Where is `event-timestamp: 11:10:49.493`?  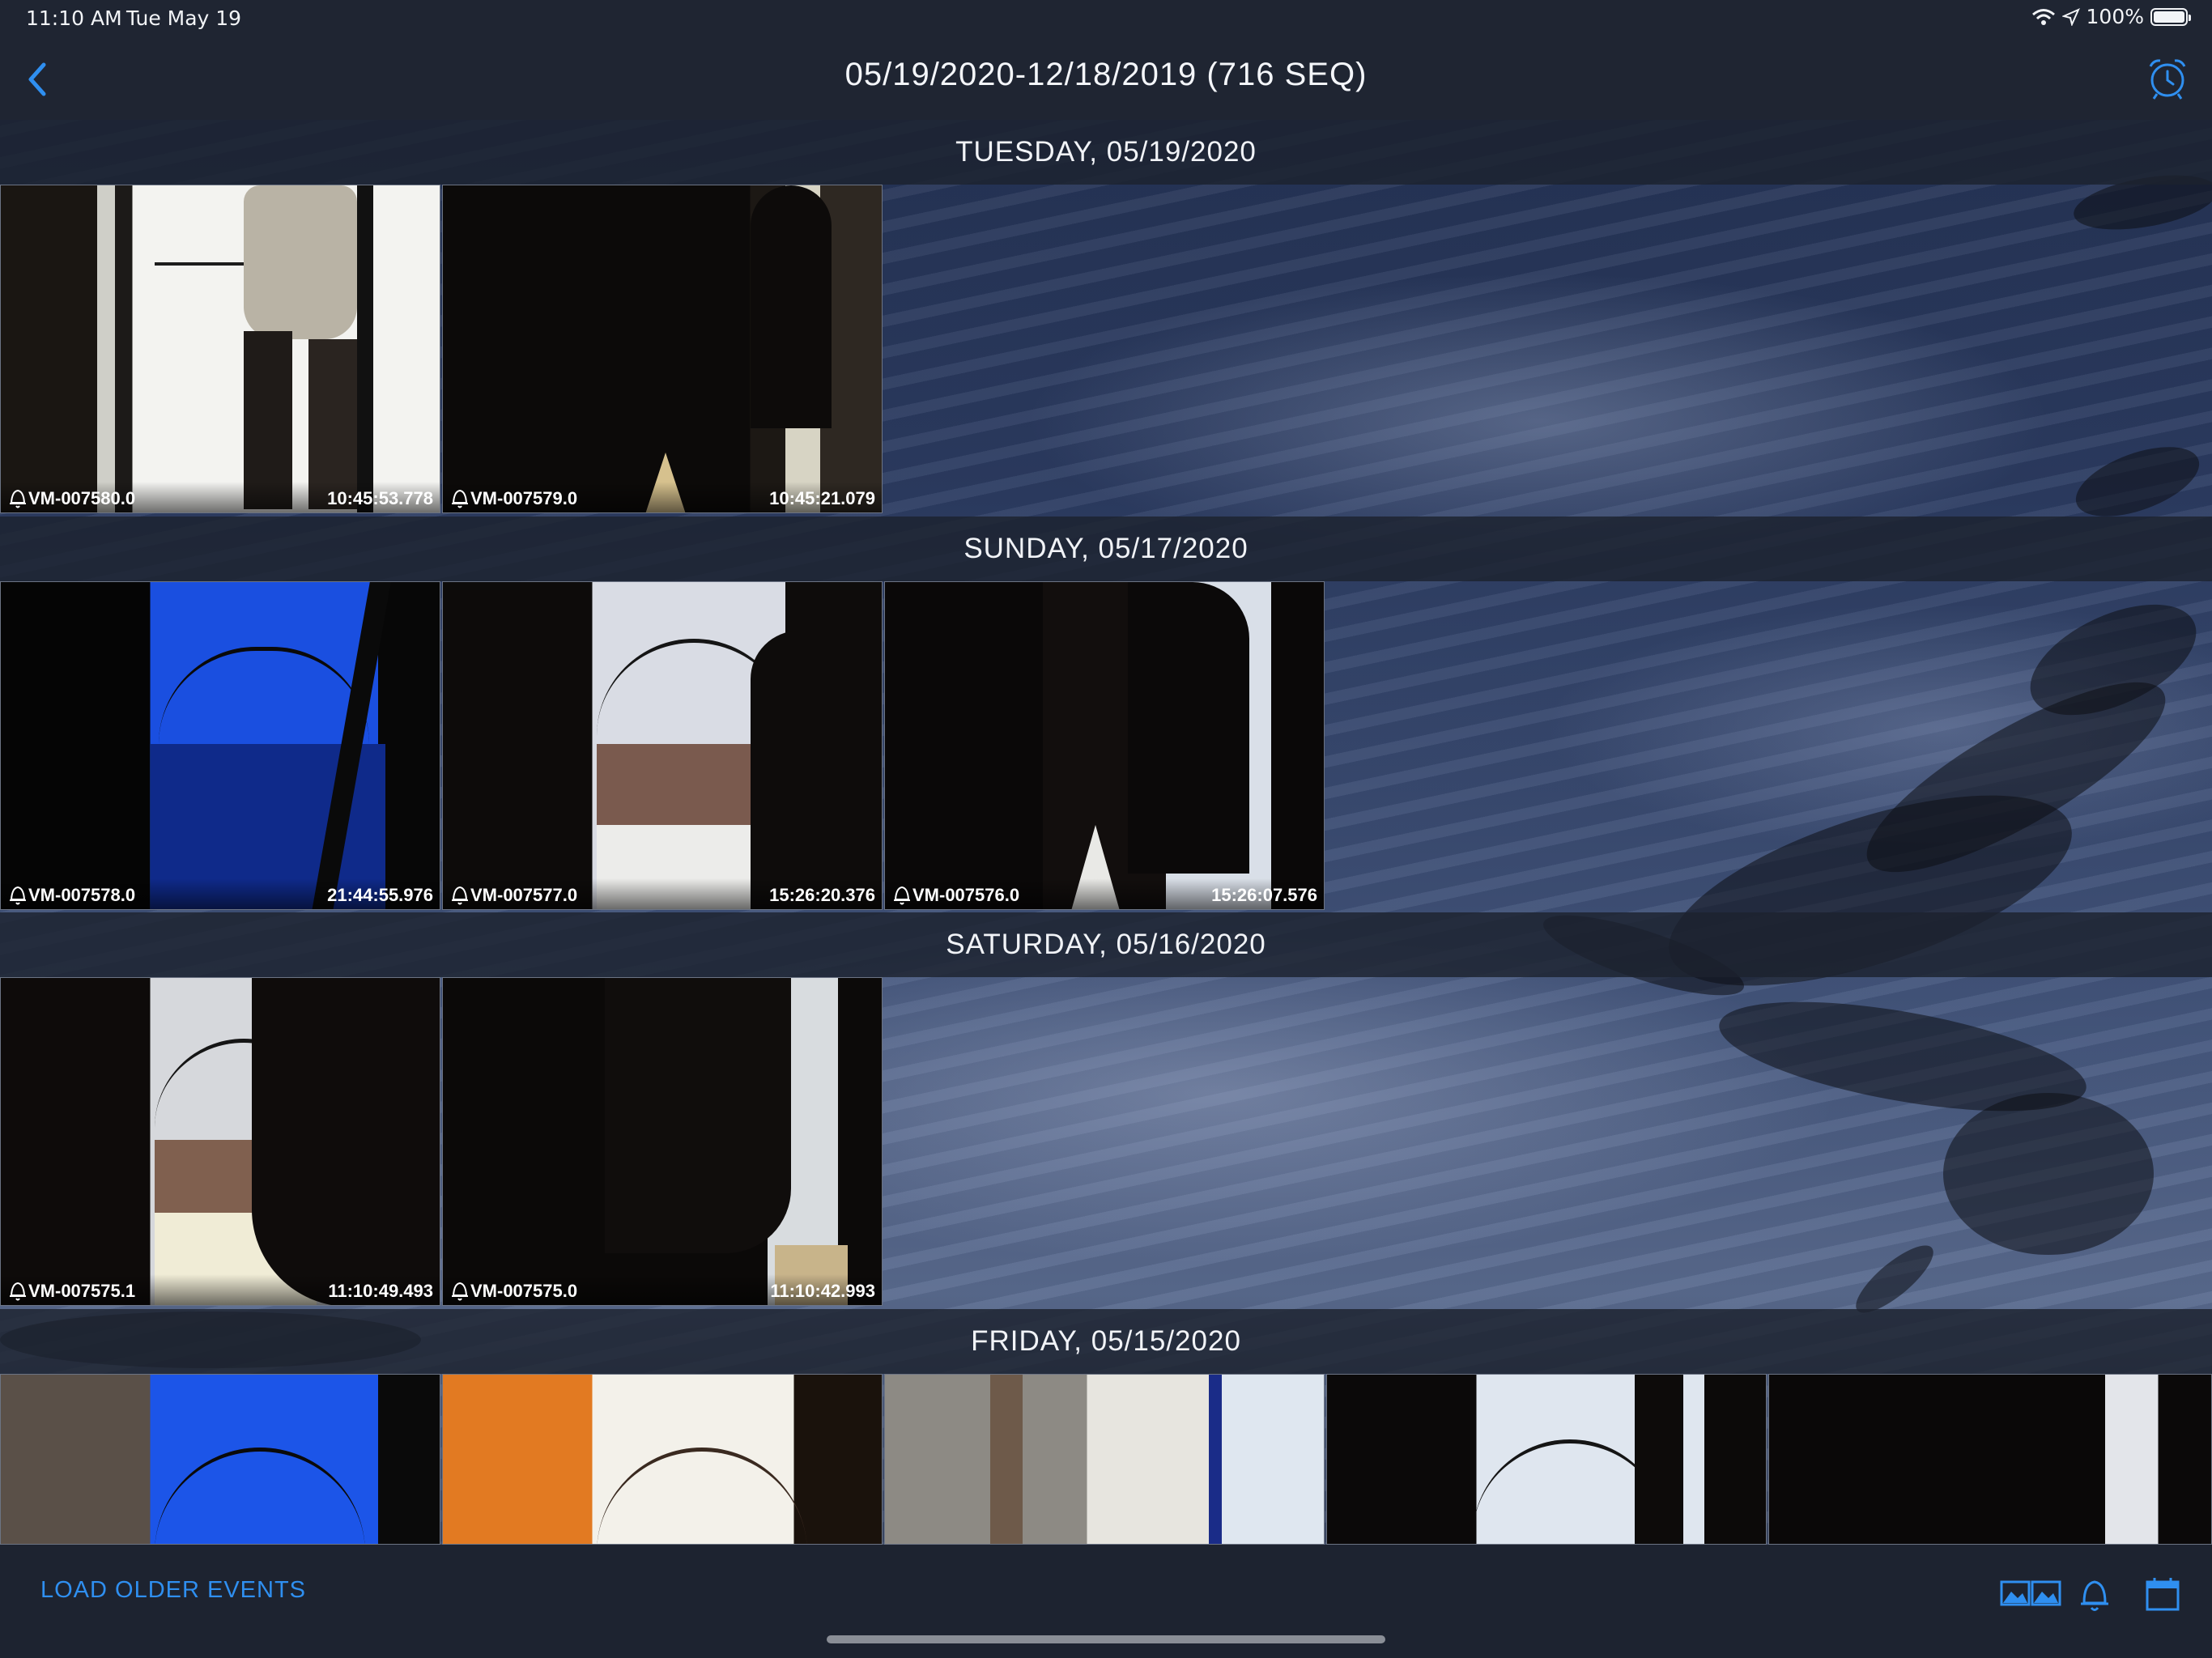
event-timestamp: 11:10:49.493 is located at coordinates (381, 1291).